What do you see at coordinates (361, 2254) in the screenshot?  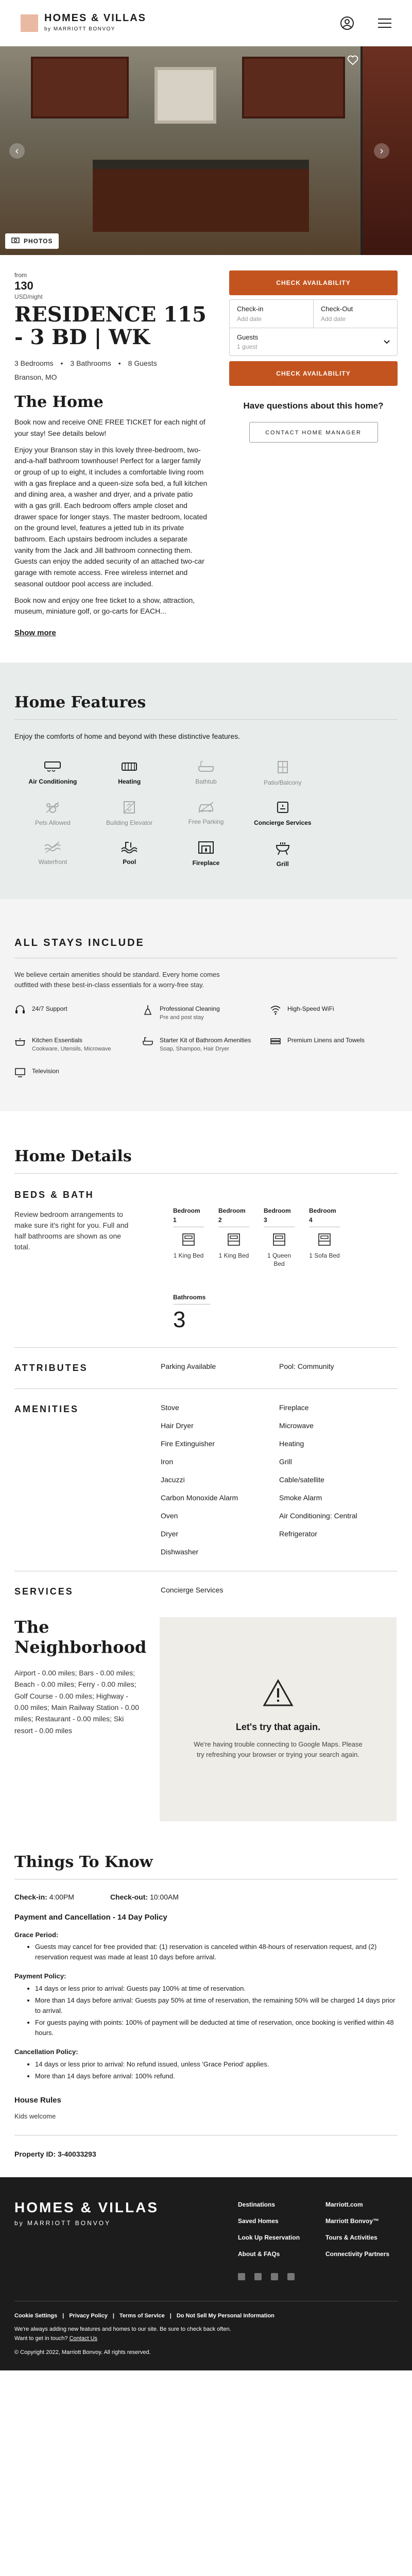 I see `footer-link-connectivity-partners: Connectivity Partners` at bounding box center [361, 2254].